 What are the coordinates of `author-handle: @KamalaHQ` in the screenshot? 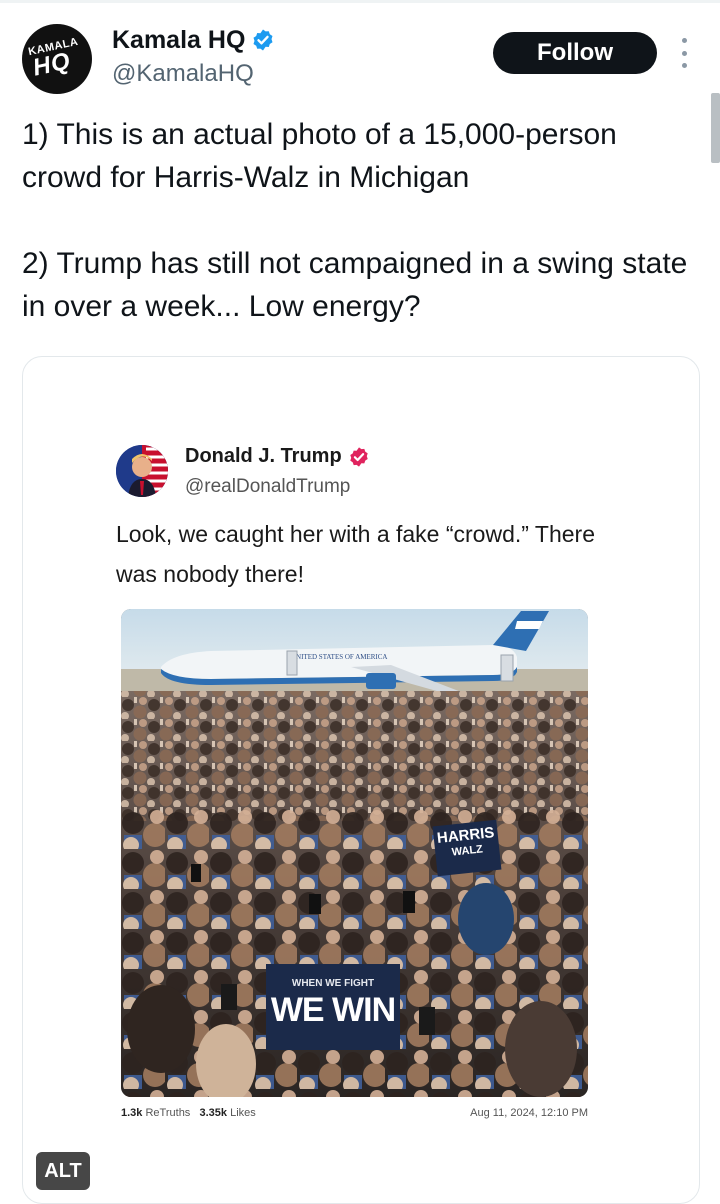 It's located at (183, 74).